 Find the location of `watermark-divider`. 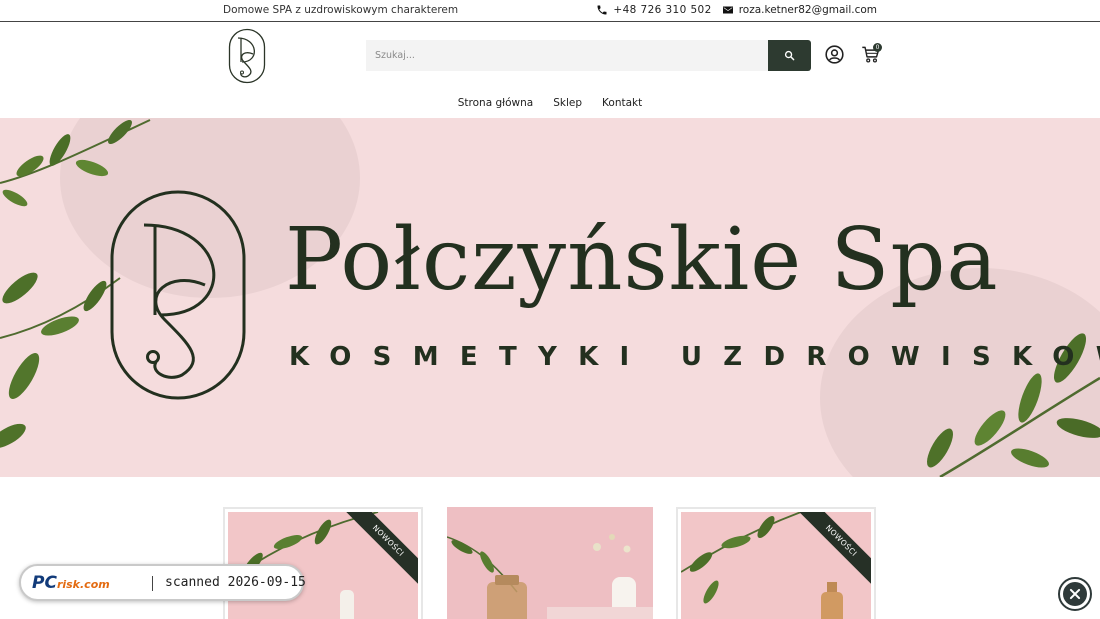

watermark-divider is located at coordinates (152, 583).